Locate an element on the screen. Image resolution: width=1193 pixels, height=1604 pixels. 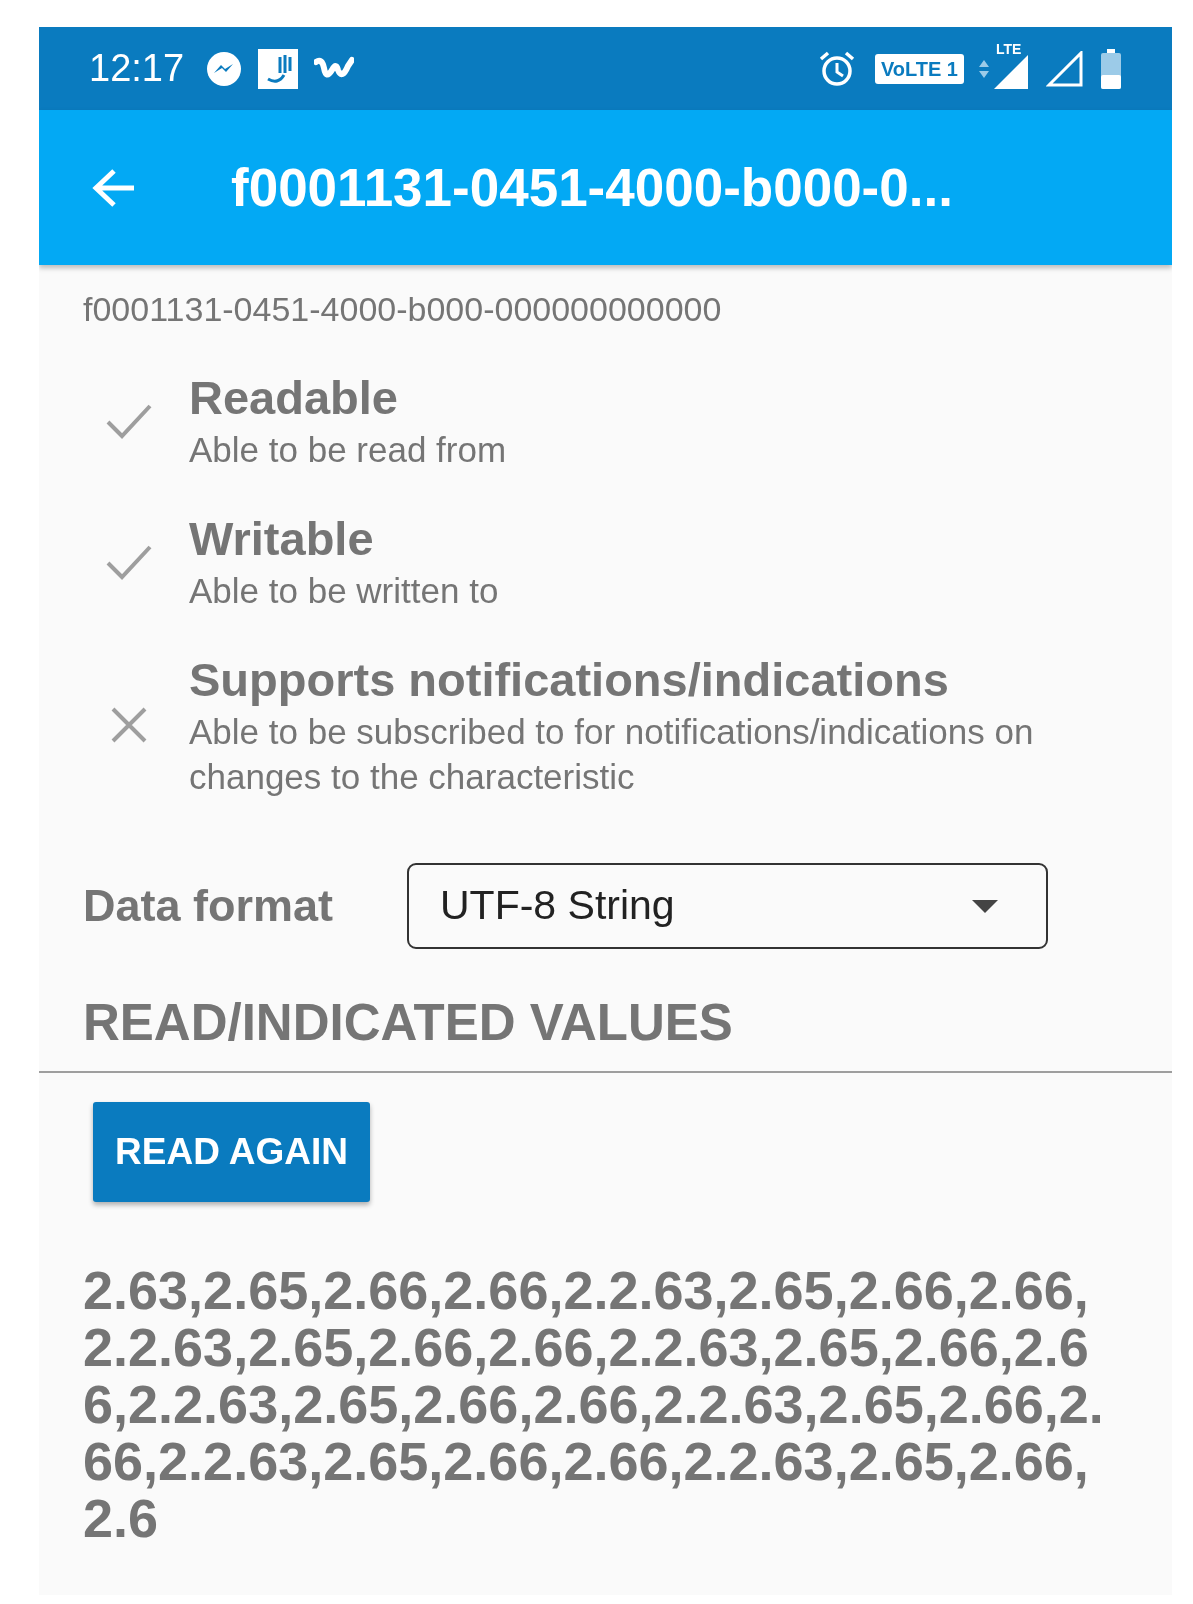
app-icon is located at coordinates (278, 68).